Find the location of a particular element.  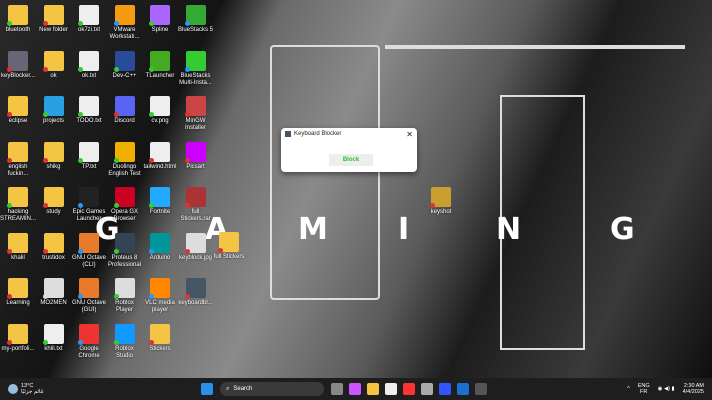

desktop-icon: trustidox is located at coordinates (54, 247).